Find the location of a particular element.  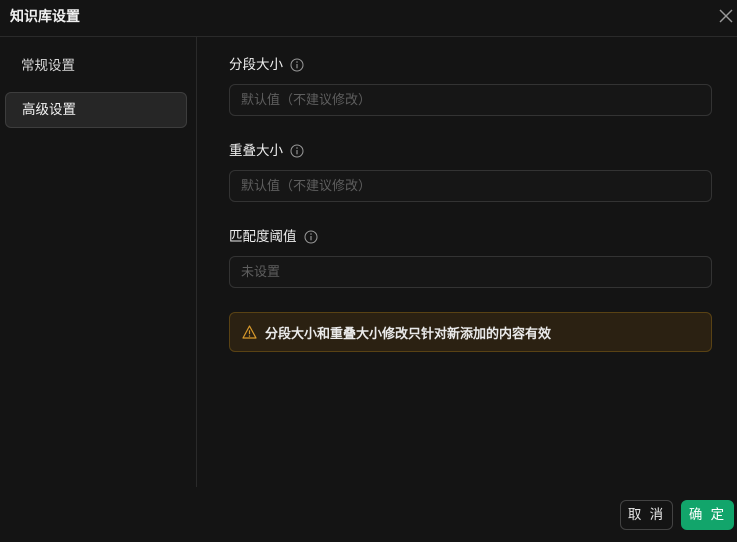

warning-alert-text: 分段大小和重叠大小修改只针对新添加的内容有效 is located at coordinates (408, 334).